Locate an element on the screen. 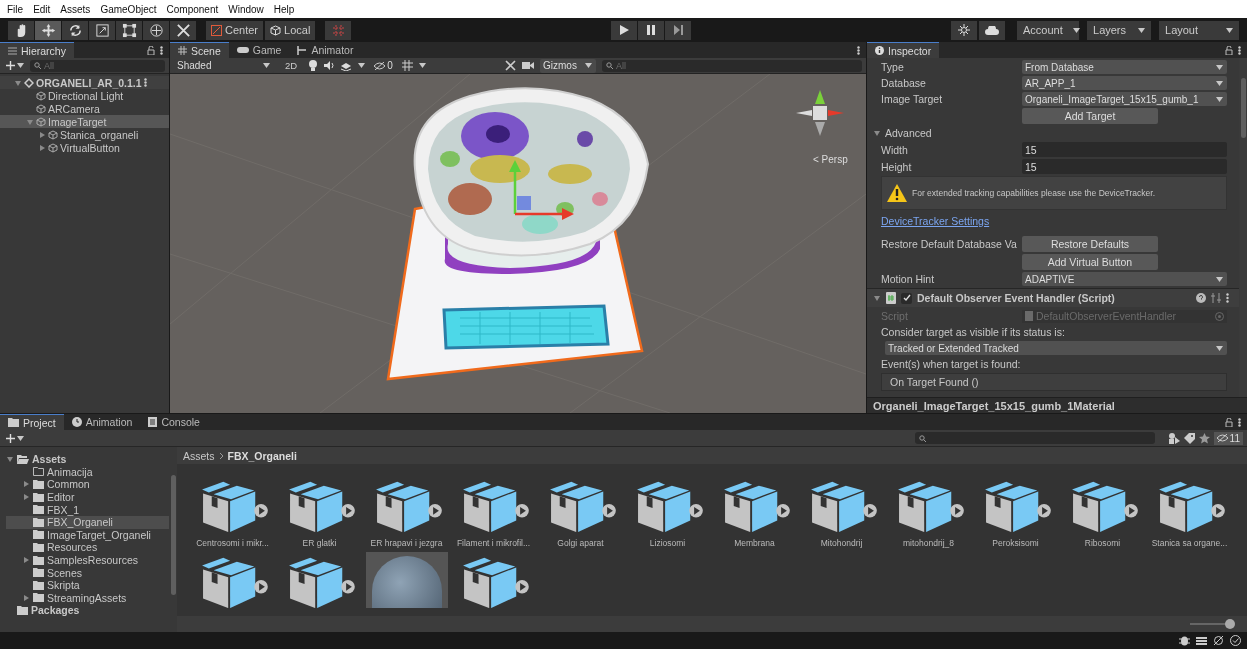 The height and width of the screenshot is (649, 1247). folder-item: SamplesResources is located at coordinates (87, 560).